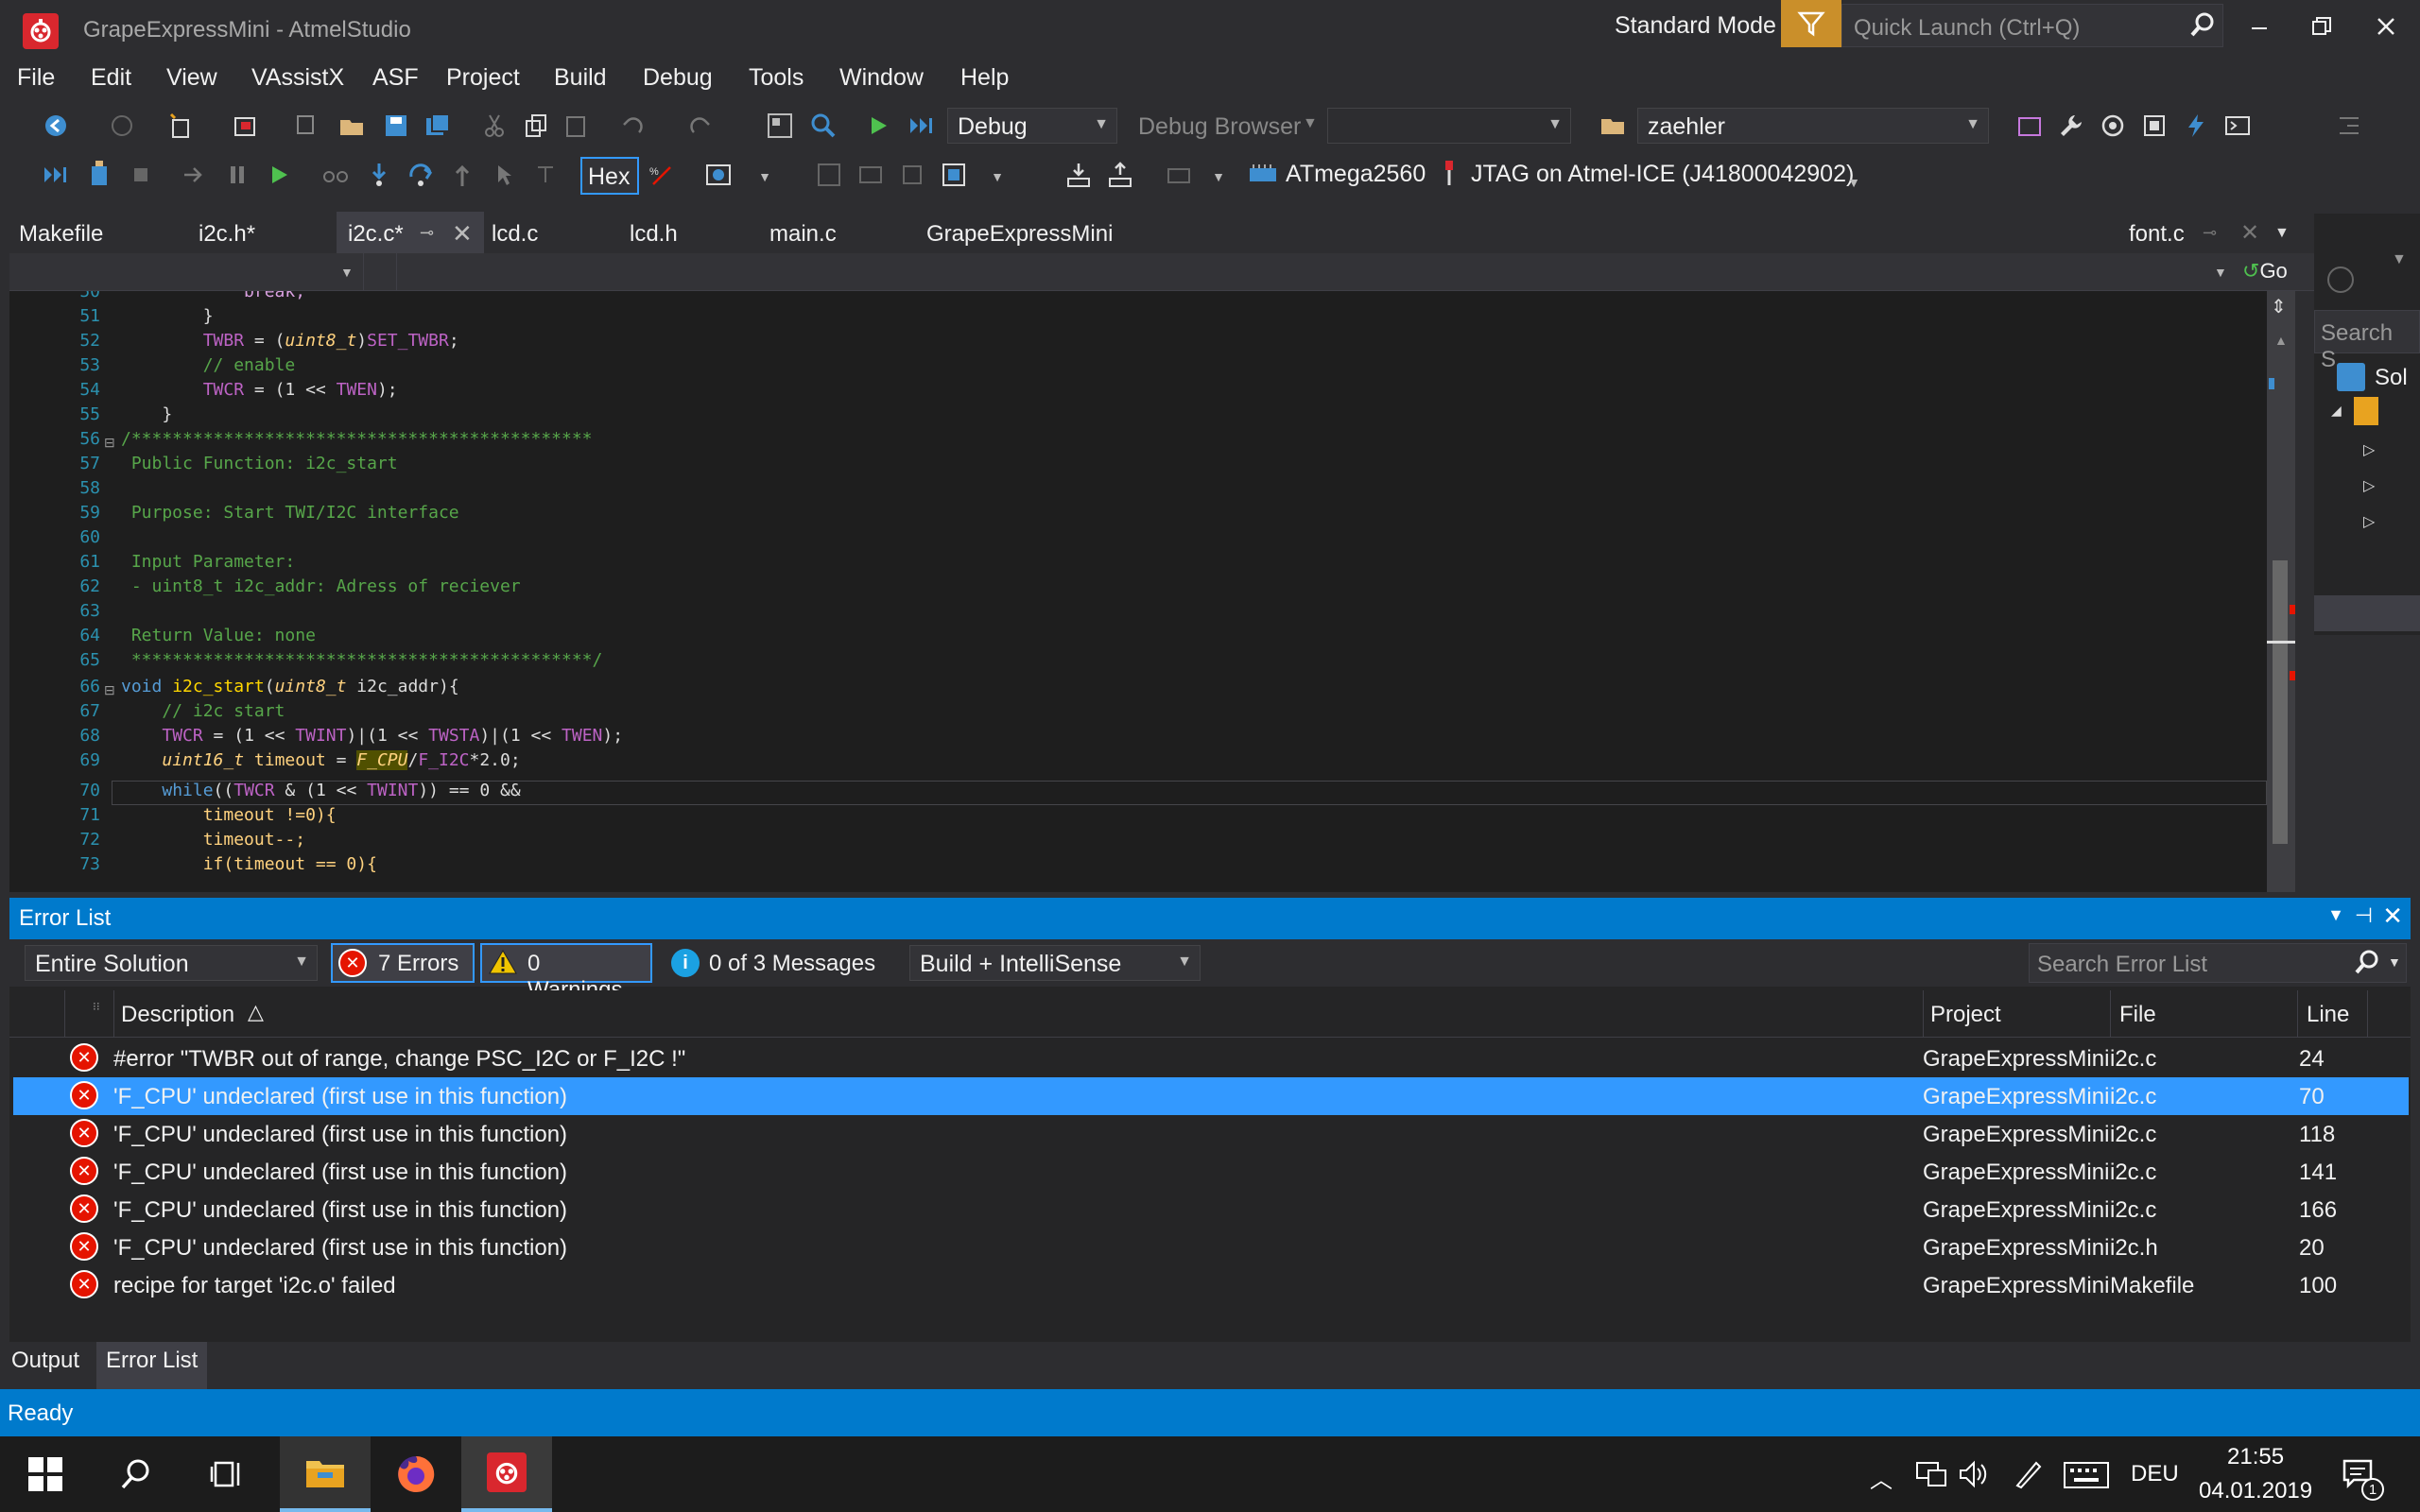 This screenshot has height=1512, width=2420. What do you see at coordinates (781, 963) in the screenshot?
I see `messages-filter-button: i 0 of 3 Messages` at bounding box center [781, 963].